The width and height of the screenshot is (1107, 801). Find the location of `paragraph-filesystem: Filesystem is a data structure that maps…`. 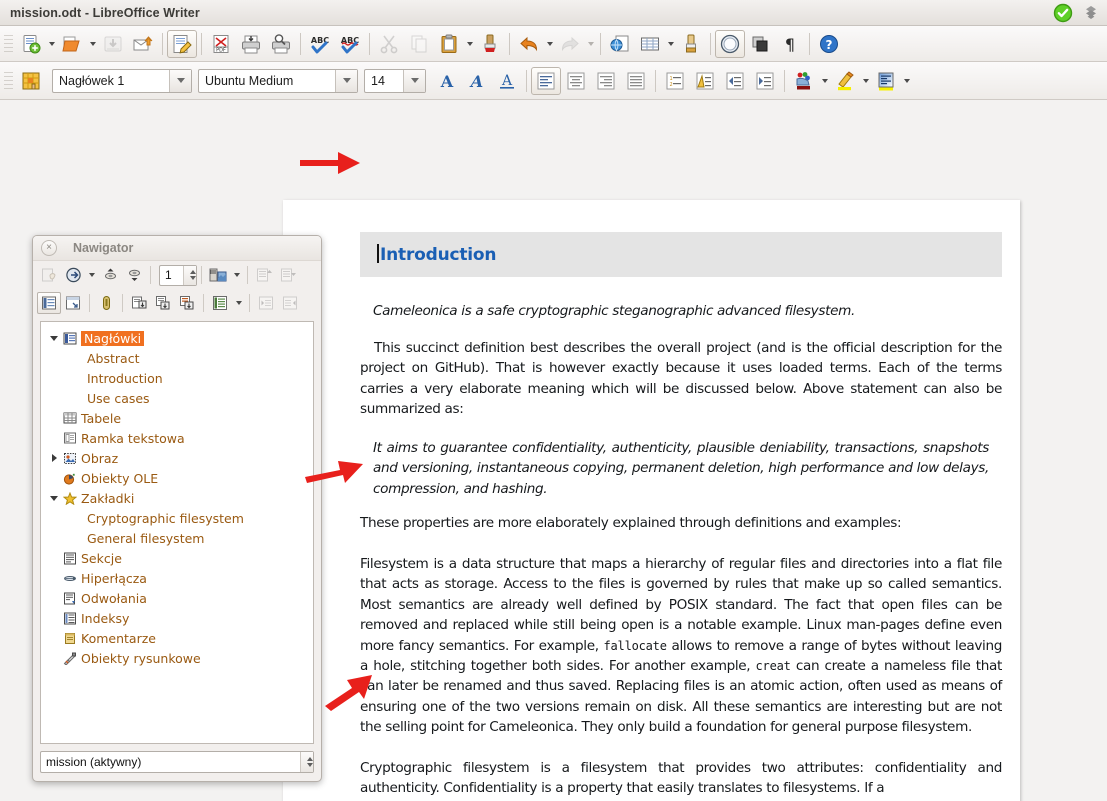

paragraph-filesystem: Filesystem is a data structure that maps… is located at coordinates (681, 646).